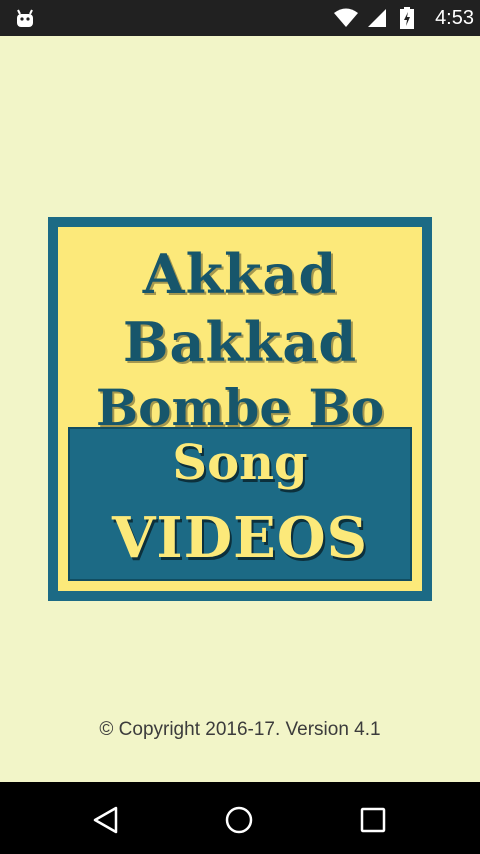 This screenshot has height=854, width=480. I want to click on logo-subtitle-box: Song VIDEOS, so click(240, 504).